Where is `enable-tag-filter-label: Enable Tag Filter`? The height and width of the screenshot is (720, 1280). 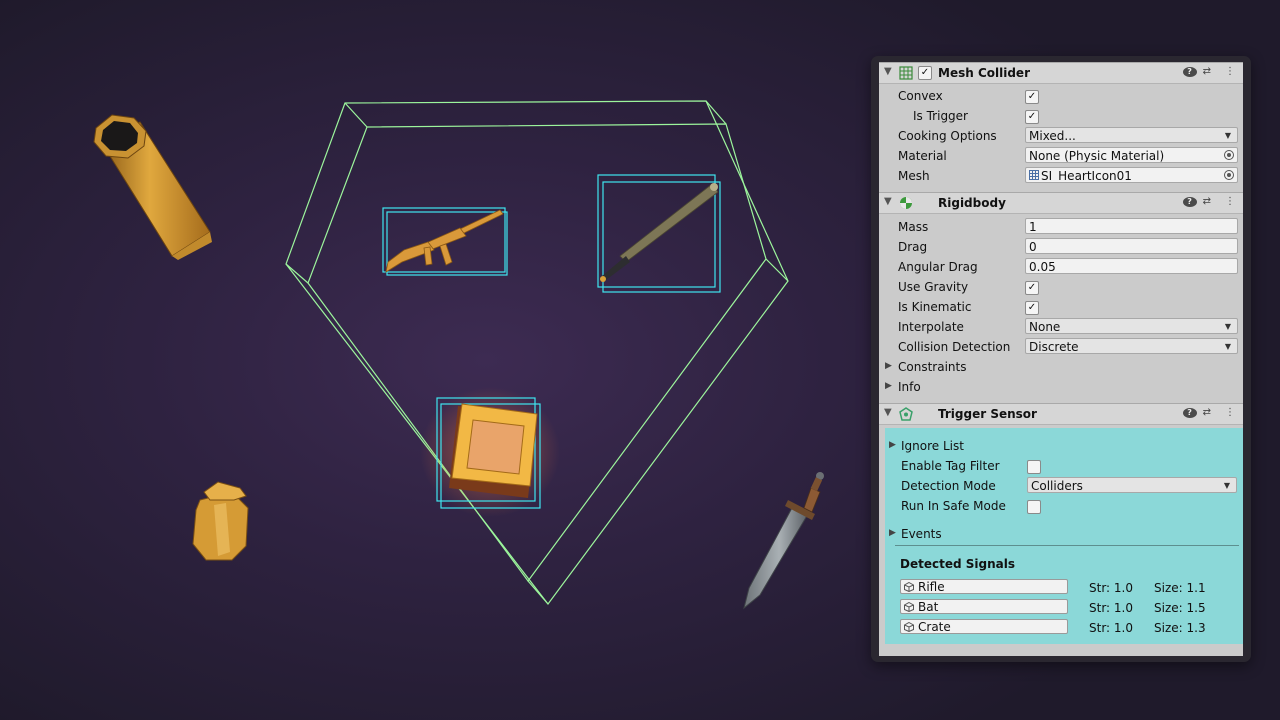
enable-tag-filter-label: Enable Tag Filter is located at coordinates (950, 466).